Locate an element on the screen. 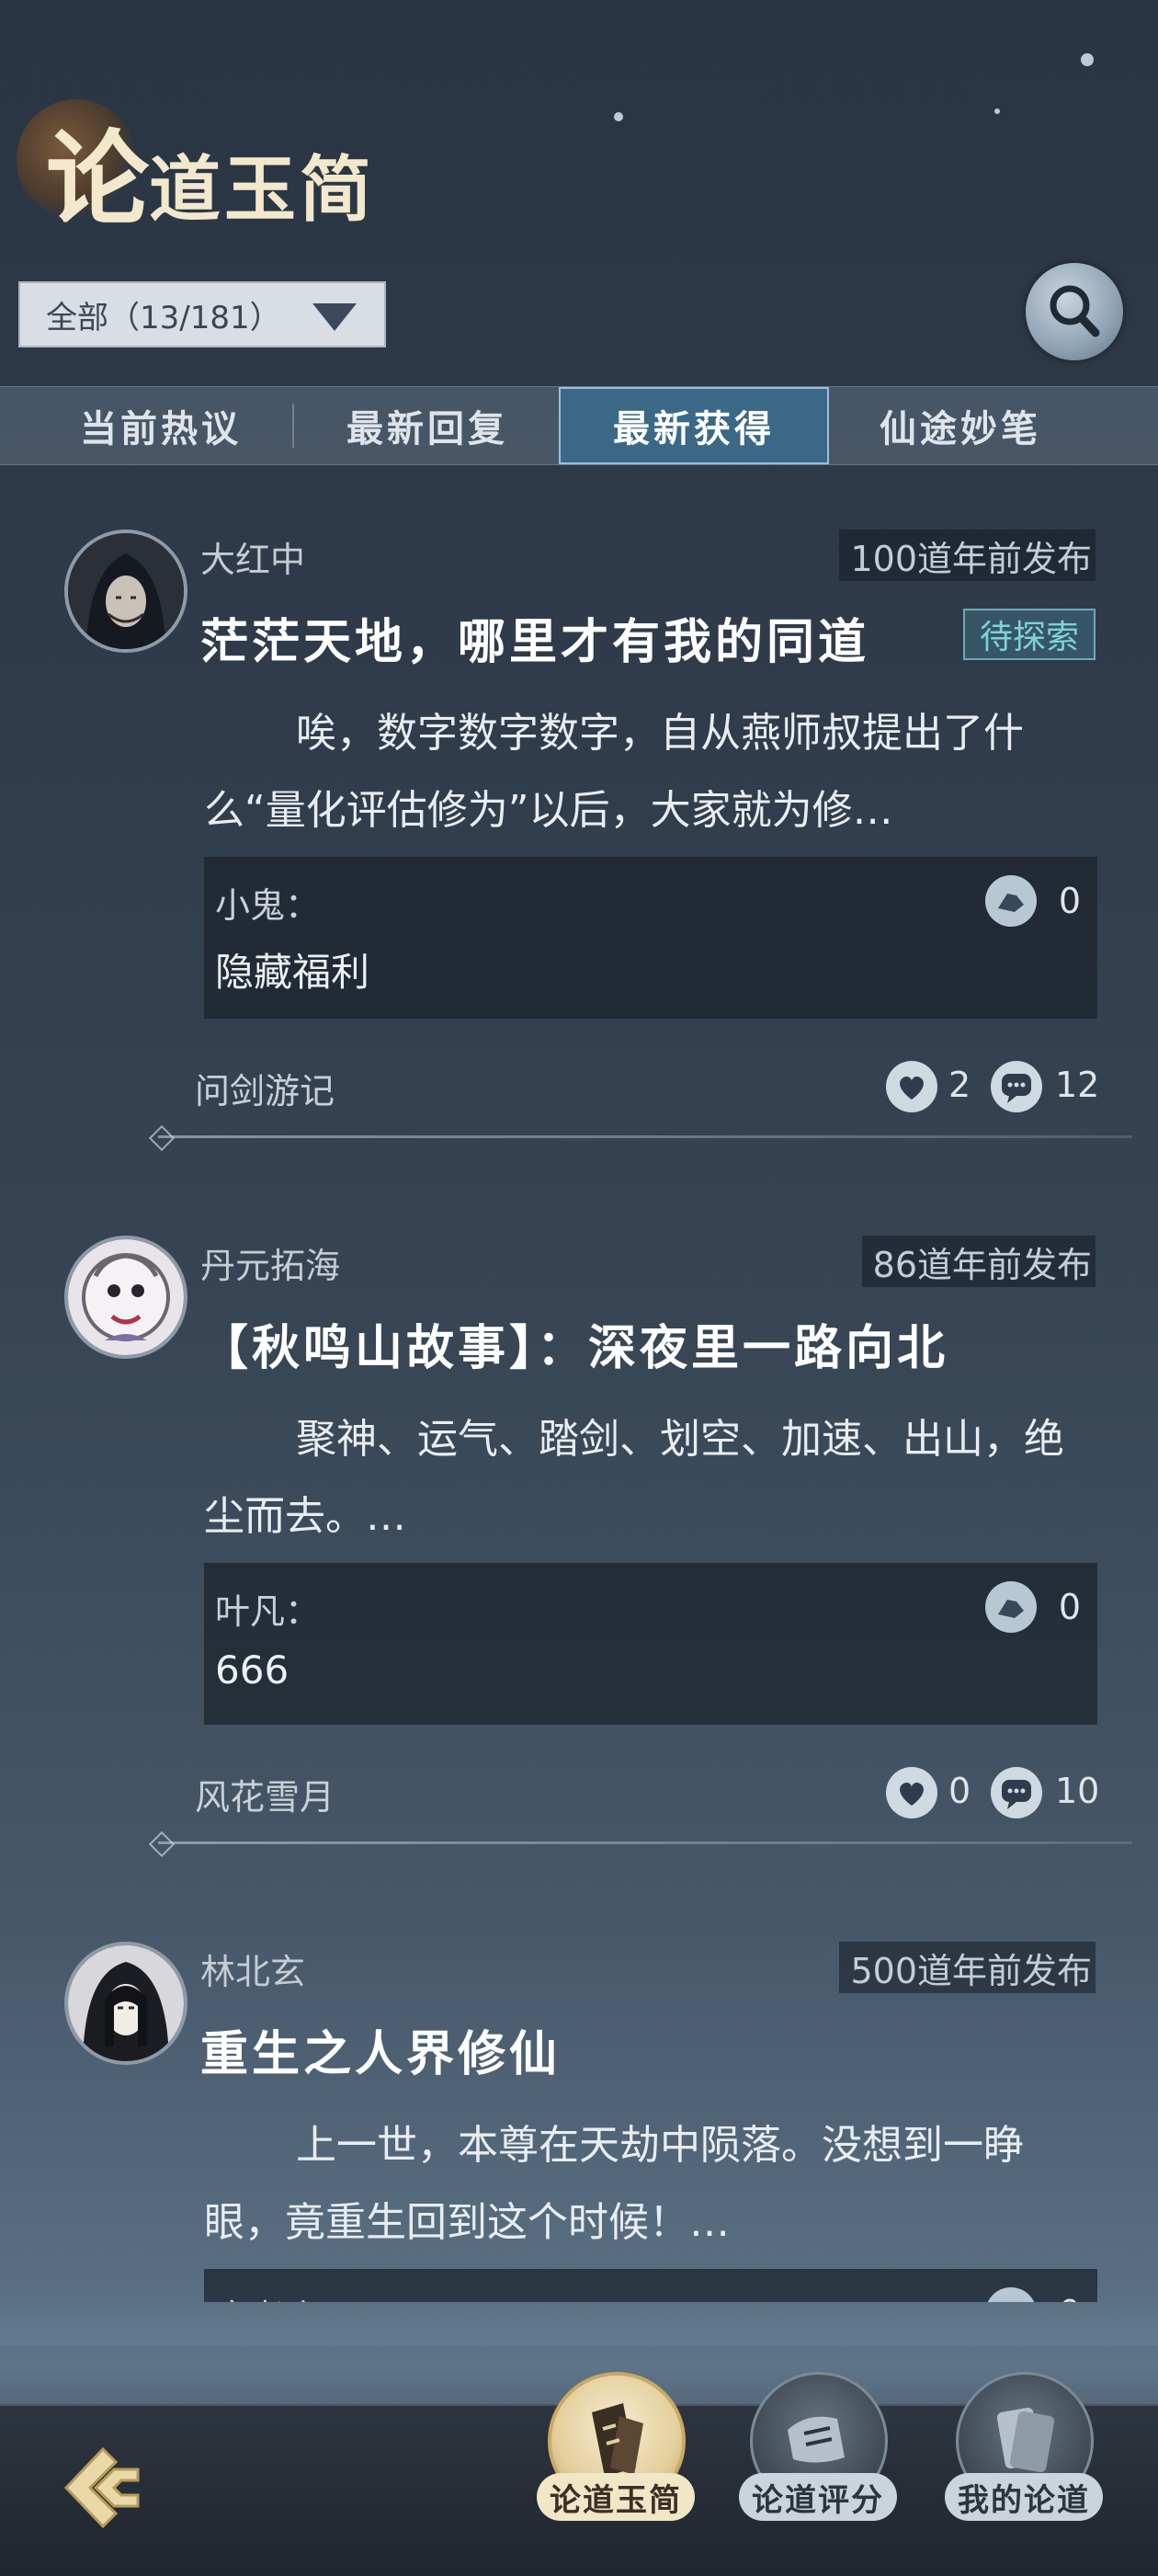  post-author: 大红中 is located at coordinates (252, 556).